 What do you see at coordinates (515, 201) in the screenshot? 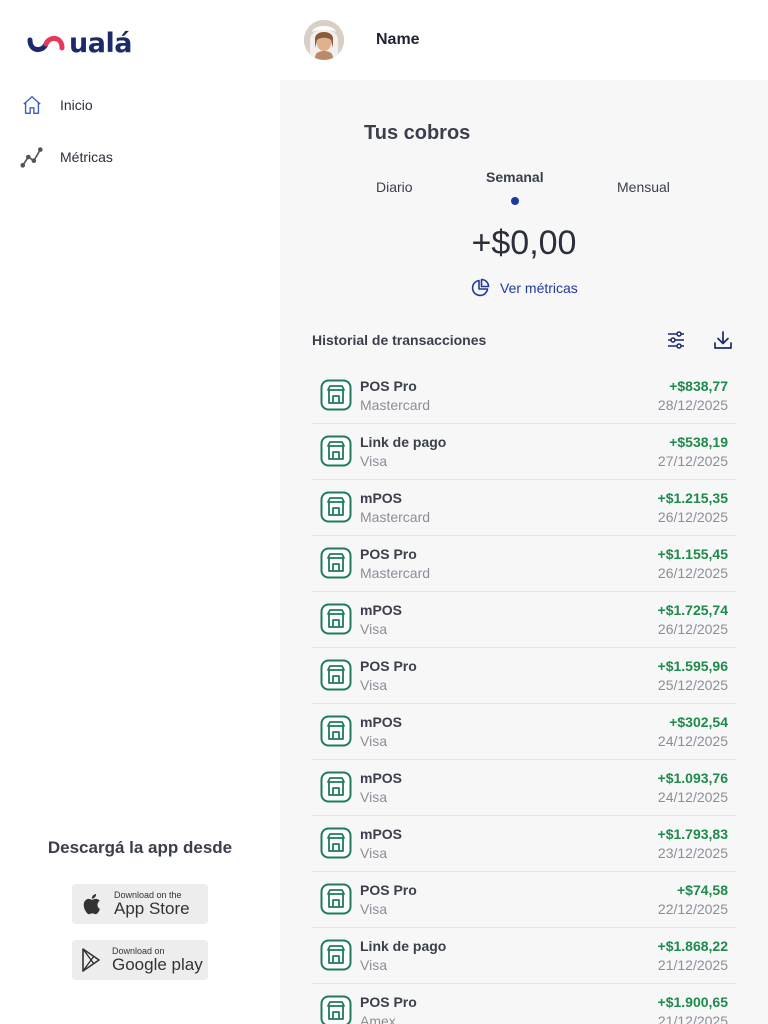
I see `selected-tab-indicator` at bounding box center [515, 201].